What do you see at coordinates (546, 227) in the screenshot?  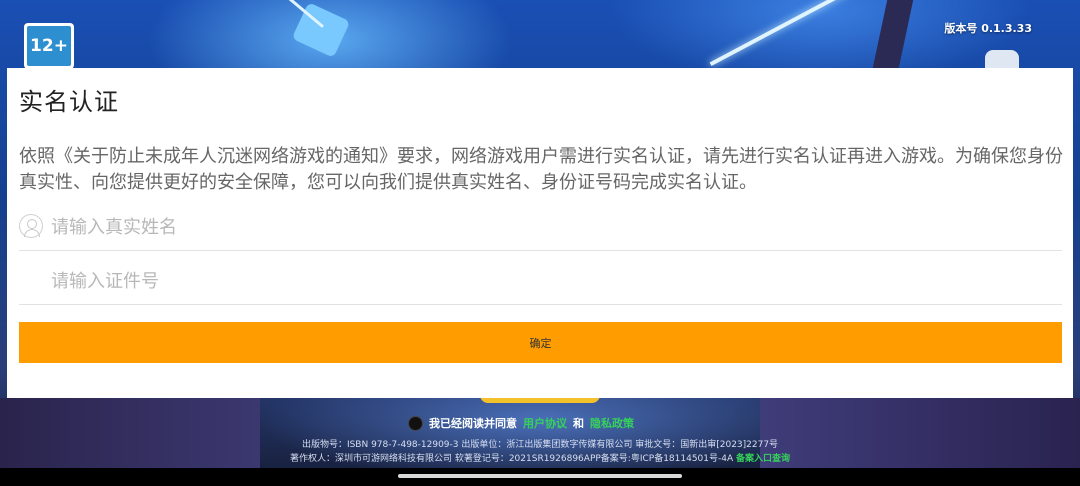 I see `real-name-input` at bounding box center [546, 227].